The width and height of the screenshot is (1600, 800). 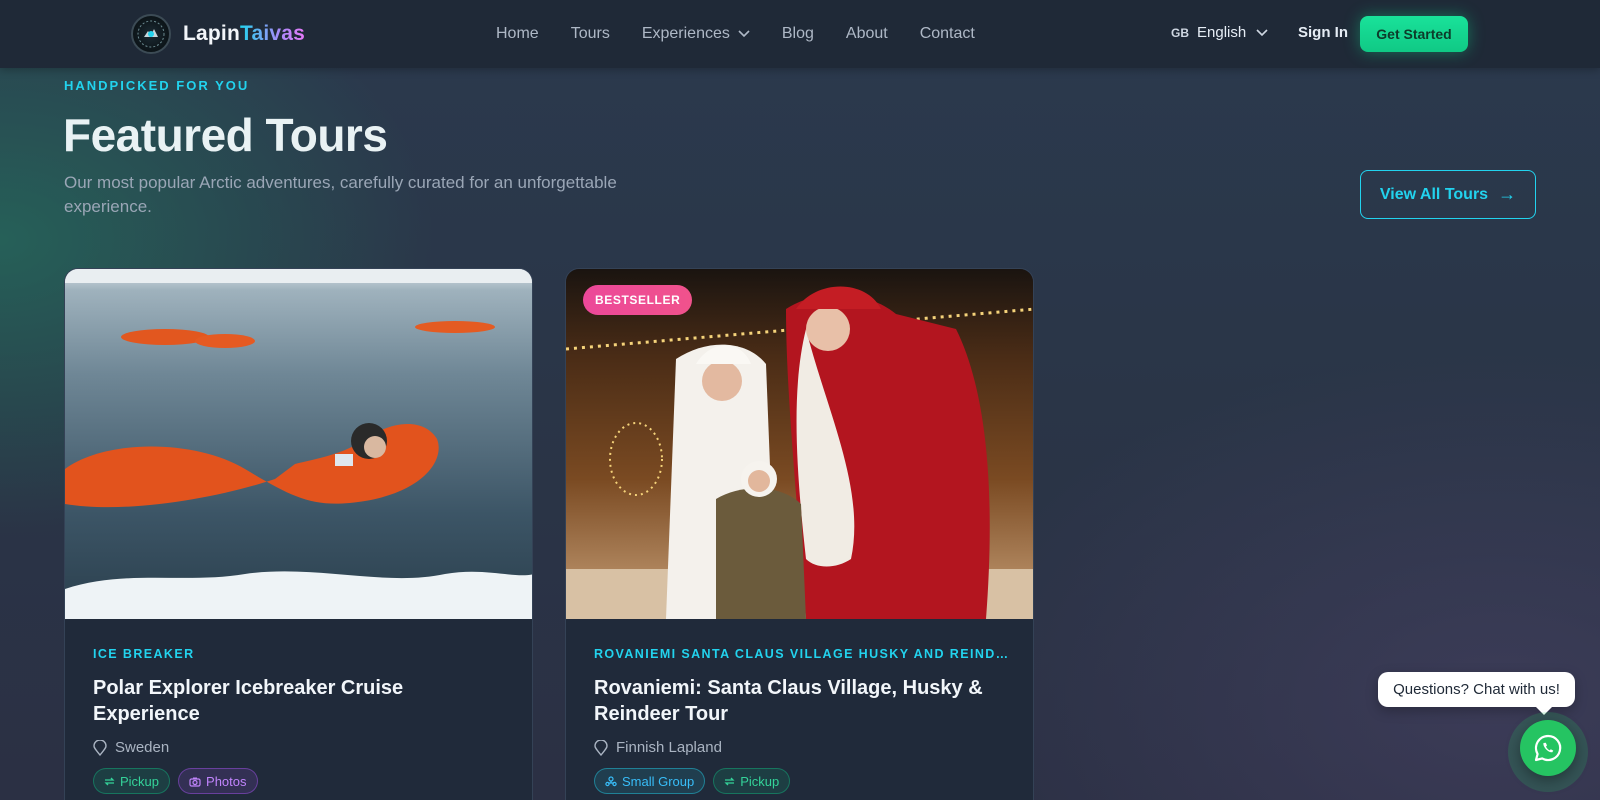 What do you see at coordinates (1507, 194) in the screenshot?
I see `arrow-right-icon: →` at bounding box center [1507, 194].